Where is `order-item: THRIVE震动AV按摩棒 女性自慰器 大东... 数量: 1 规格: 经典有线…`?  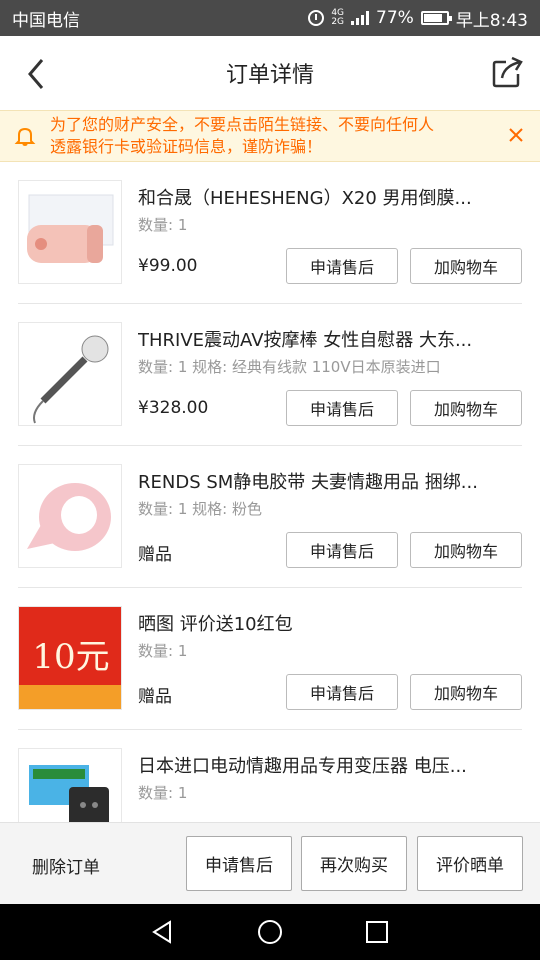 order-item: THRIVE震动AV按摩棒 女性自慰器 大东... 数量: 1 规格: 经典有线… is located at coordinates (270, 375).